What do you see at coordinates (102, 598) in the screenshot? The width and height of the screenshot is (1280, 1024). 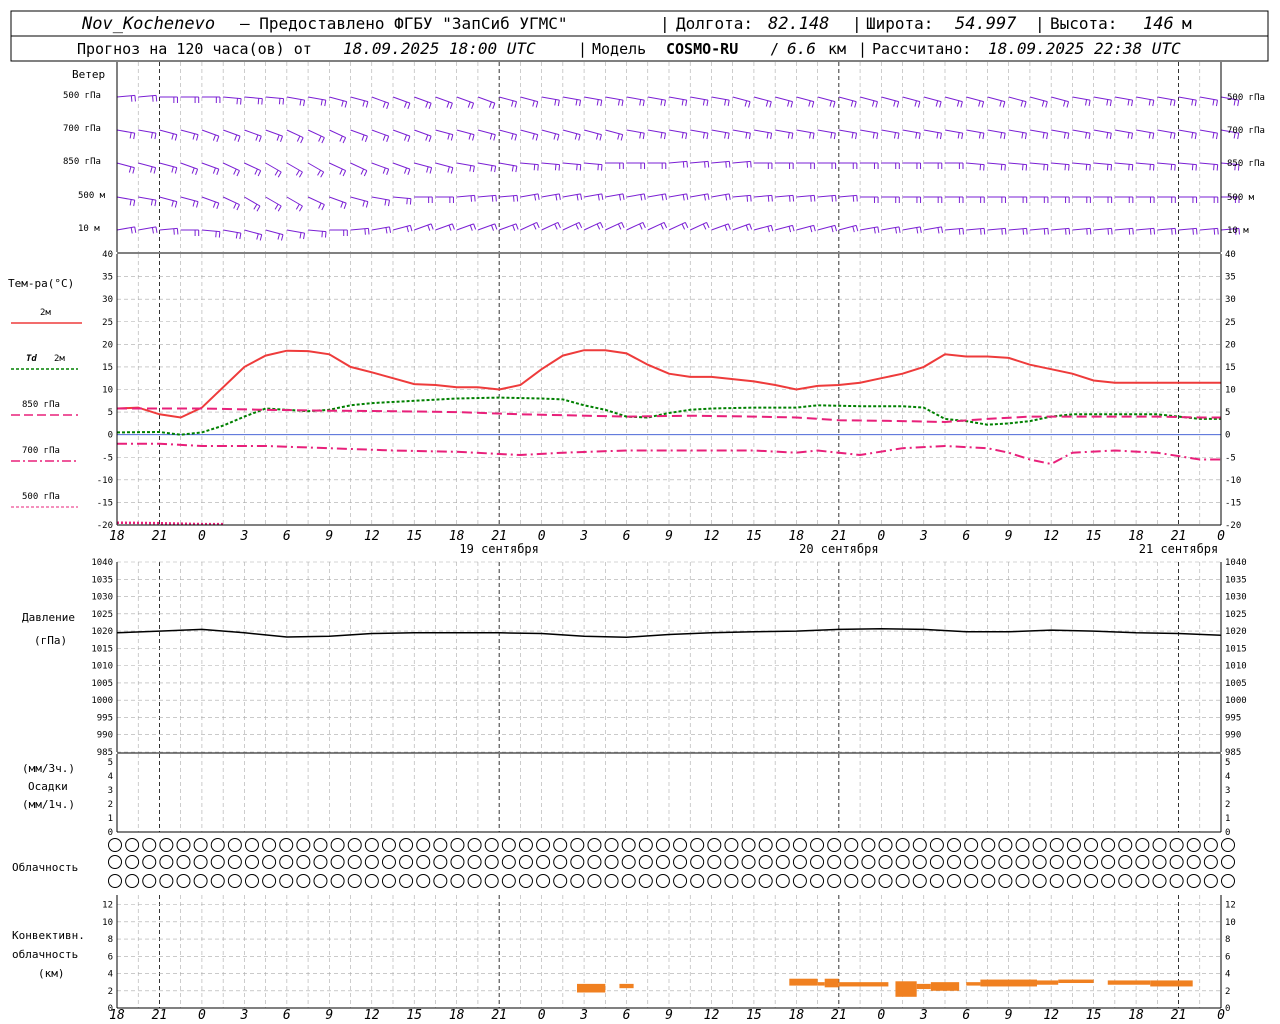 I see `pres-tick-left: 1030` at bounding box center [102, 598].